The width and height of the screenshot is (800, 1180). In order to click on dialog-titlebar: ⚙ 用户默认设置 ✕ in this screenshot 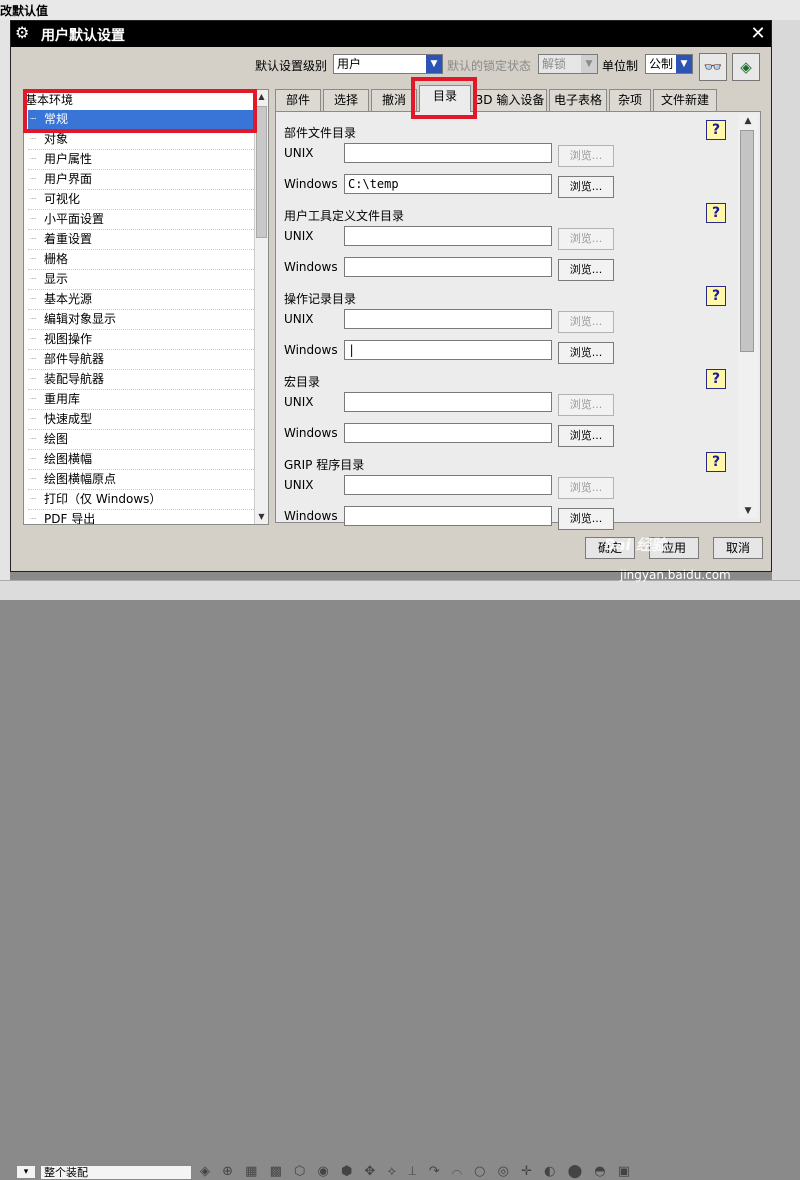, I will do `click(391, 34)`.